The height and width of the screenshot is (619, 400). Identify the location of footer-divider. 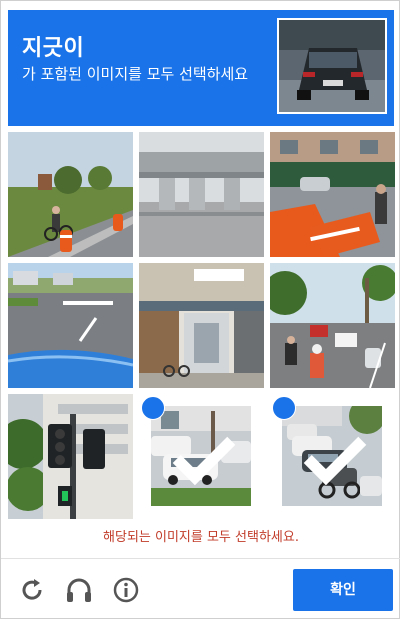
(200, 558).